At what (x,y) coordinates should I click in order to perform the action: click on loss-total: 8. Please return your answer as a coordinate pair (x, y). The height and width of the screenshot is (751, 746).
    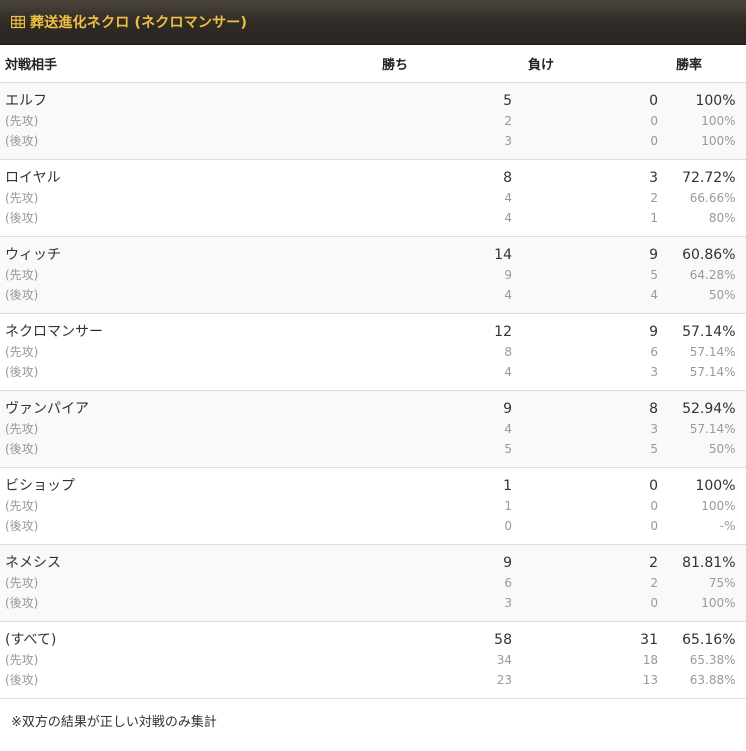
    Looking at the image, I should click on (653, 408).